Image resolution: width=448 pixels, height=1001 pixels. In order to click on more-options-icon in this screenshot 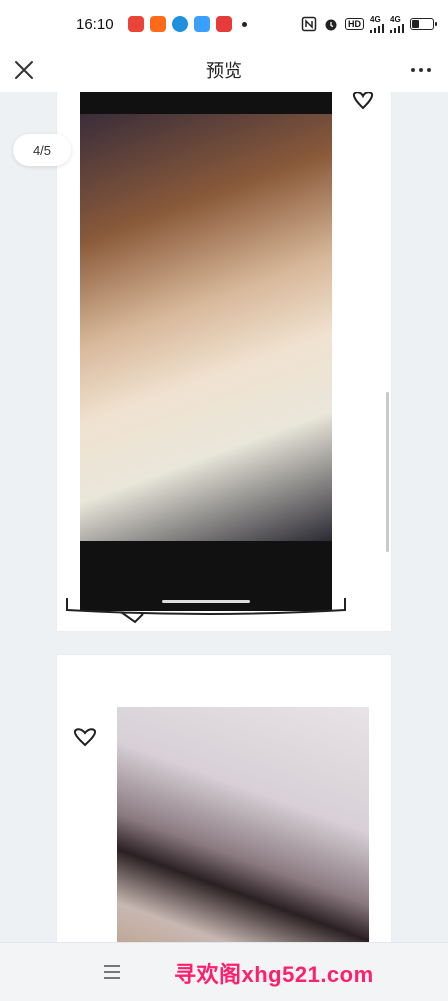, I will do `click(421, 70)`.